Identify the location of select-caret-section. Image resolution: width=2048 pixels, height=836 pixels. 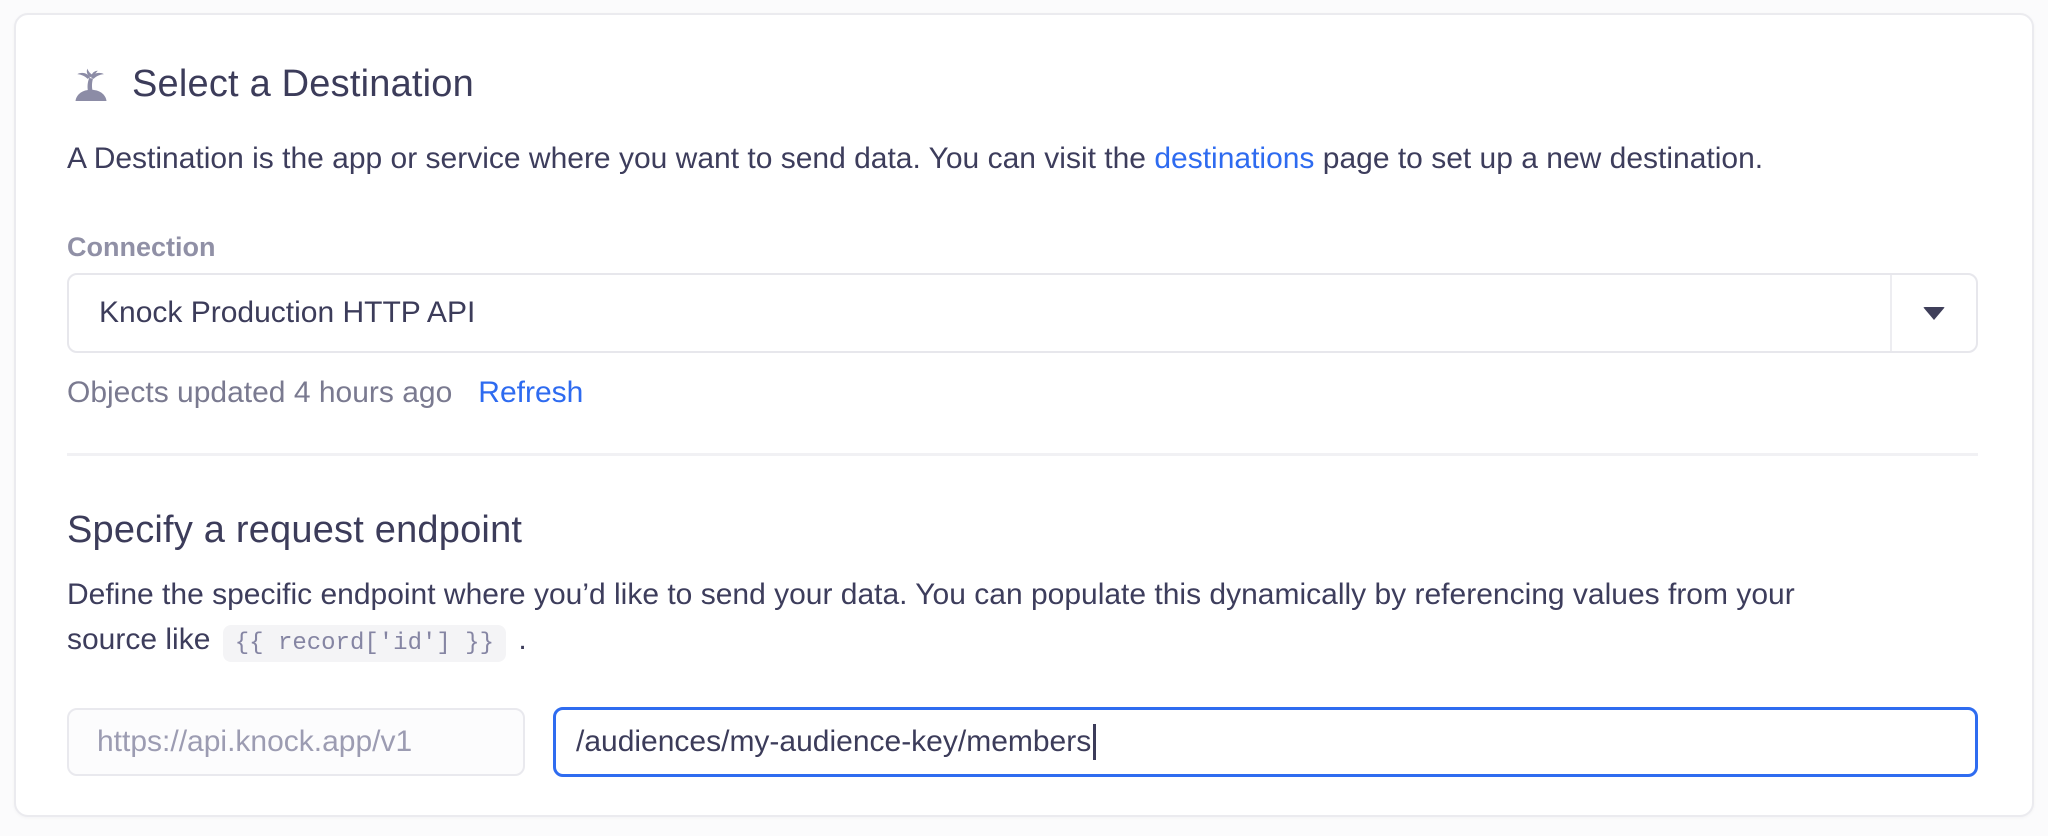
(1933, 313).